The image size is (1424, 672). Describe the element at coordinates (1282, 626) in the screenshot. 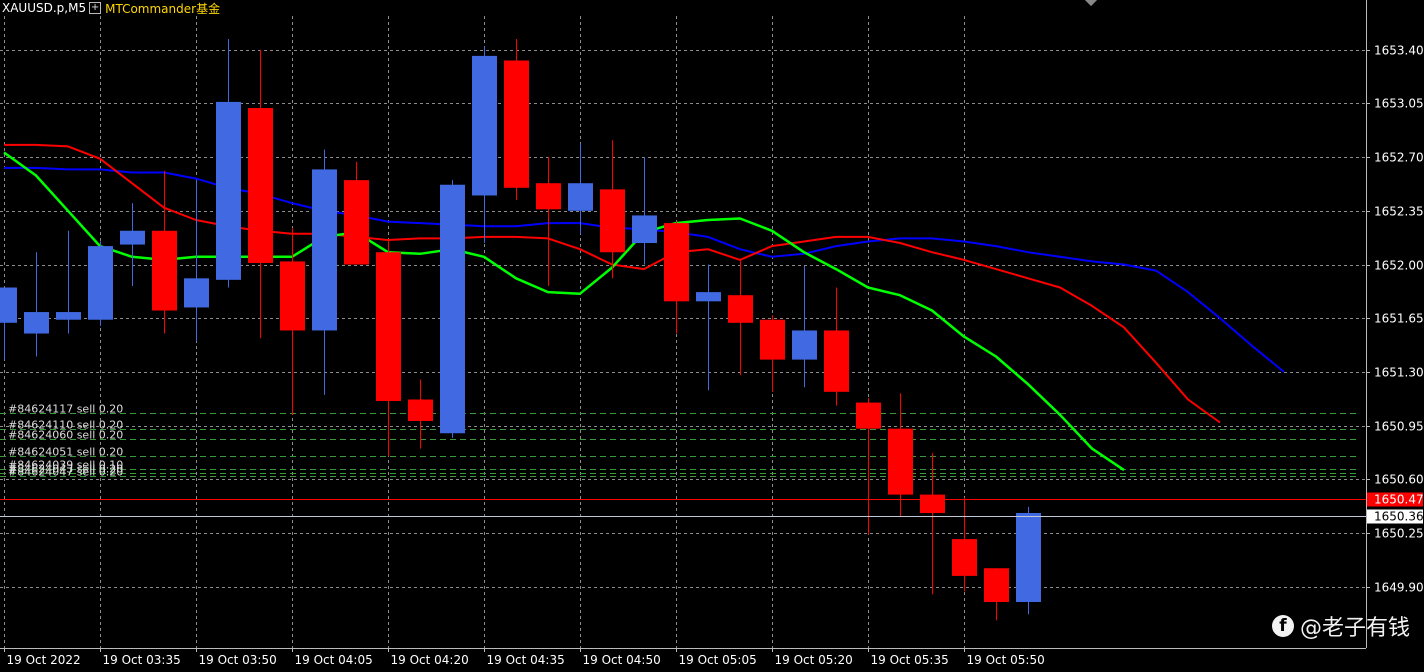

I see `facebook-icon: f` at that location.